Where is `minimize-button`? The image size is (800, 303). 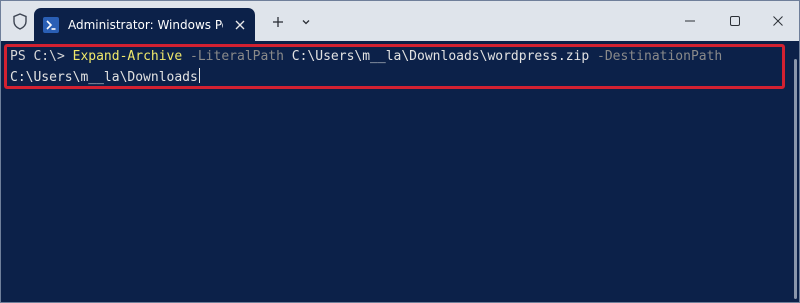
minimize-button is located at coordinates (690, 21).